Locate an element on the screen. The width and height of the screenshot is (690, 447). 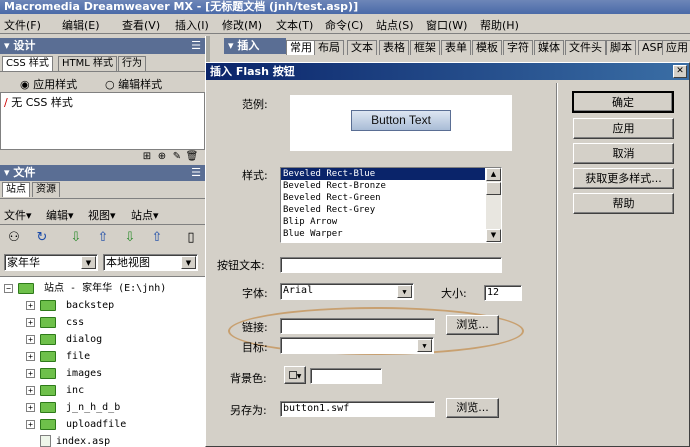
tree-folder: + css is located at coordinates (55, 322).